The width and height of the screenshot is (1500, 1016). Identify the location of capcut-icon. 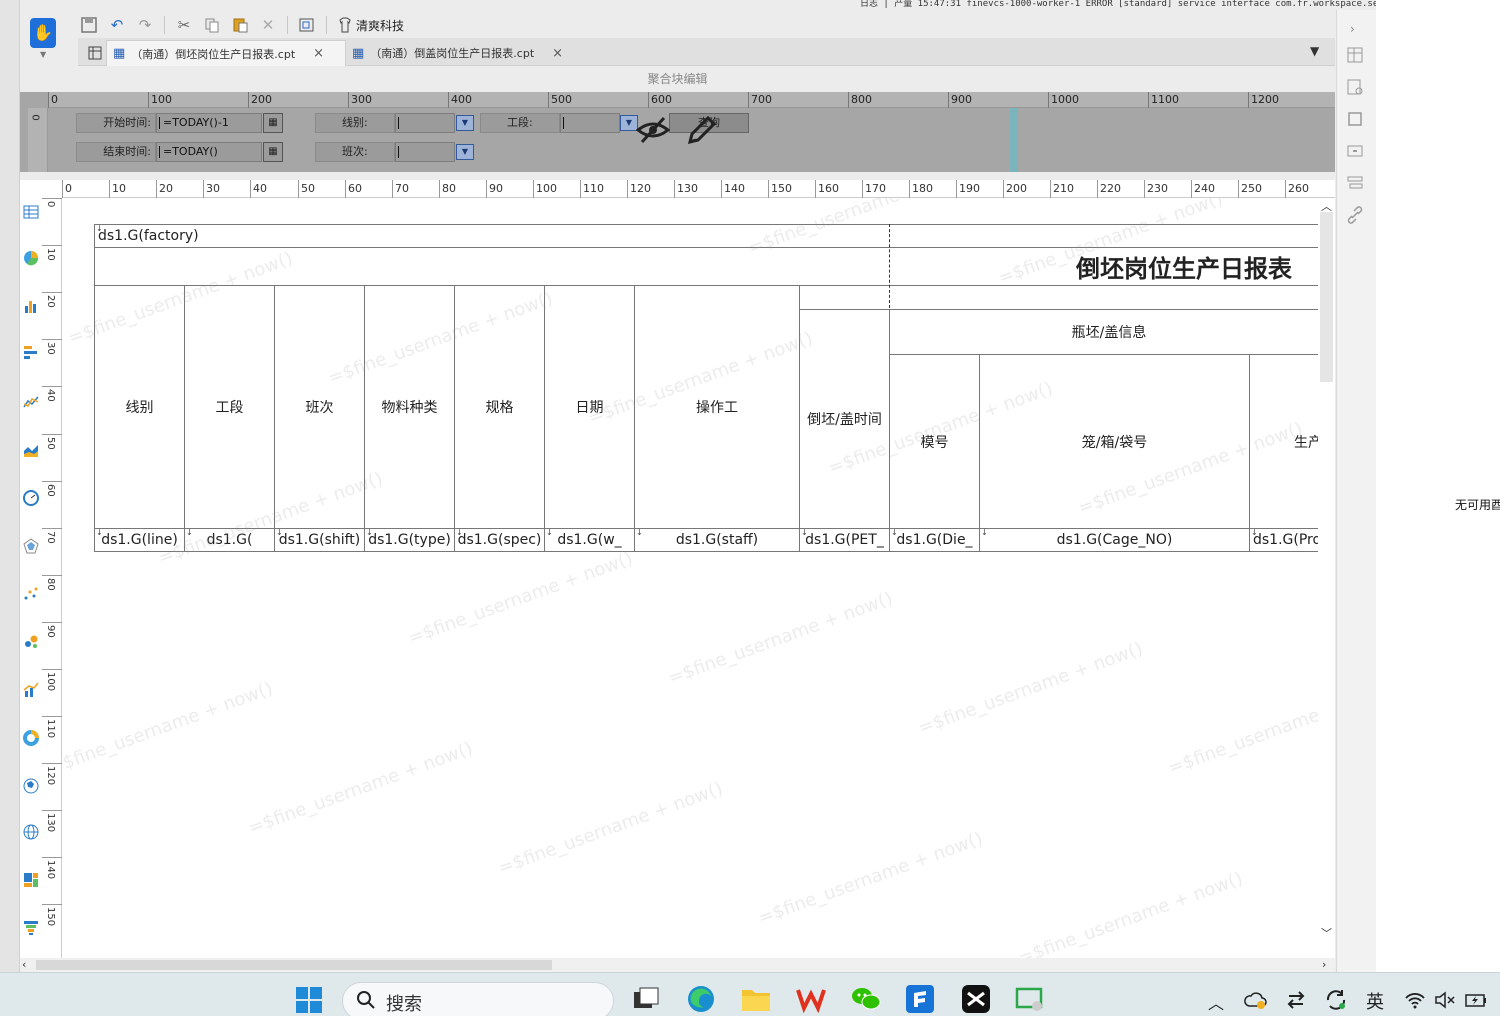
(976, 999).